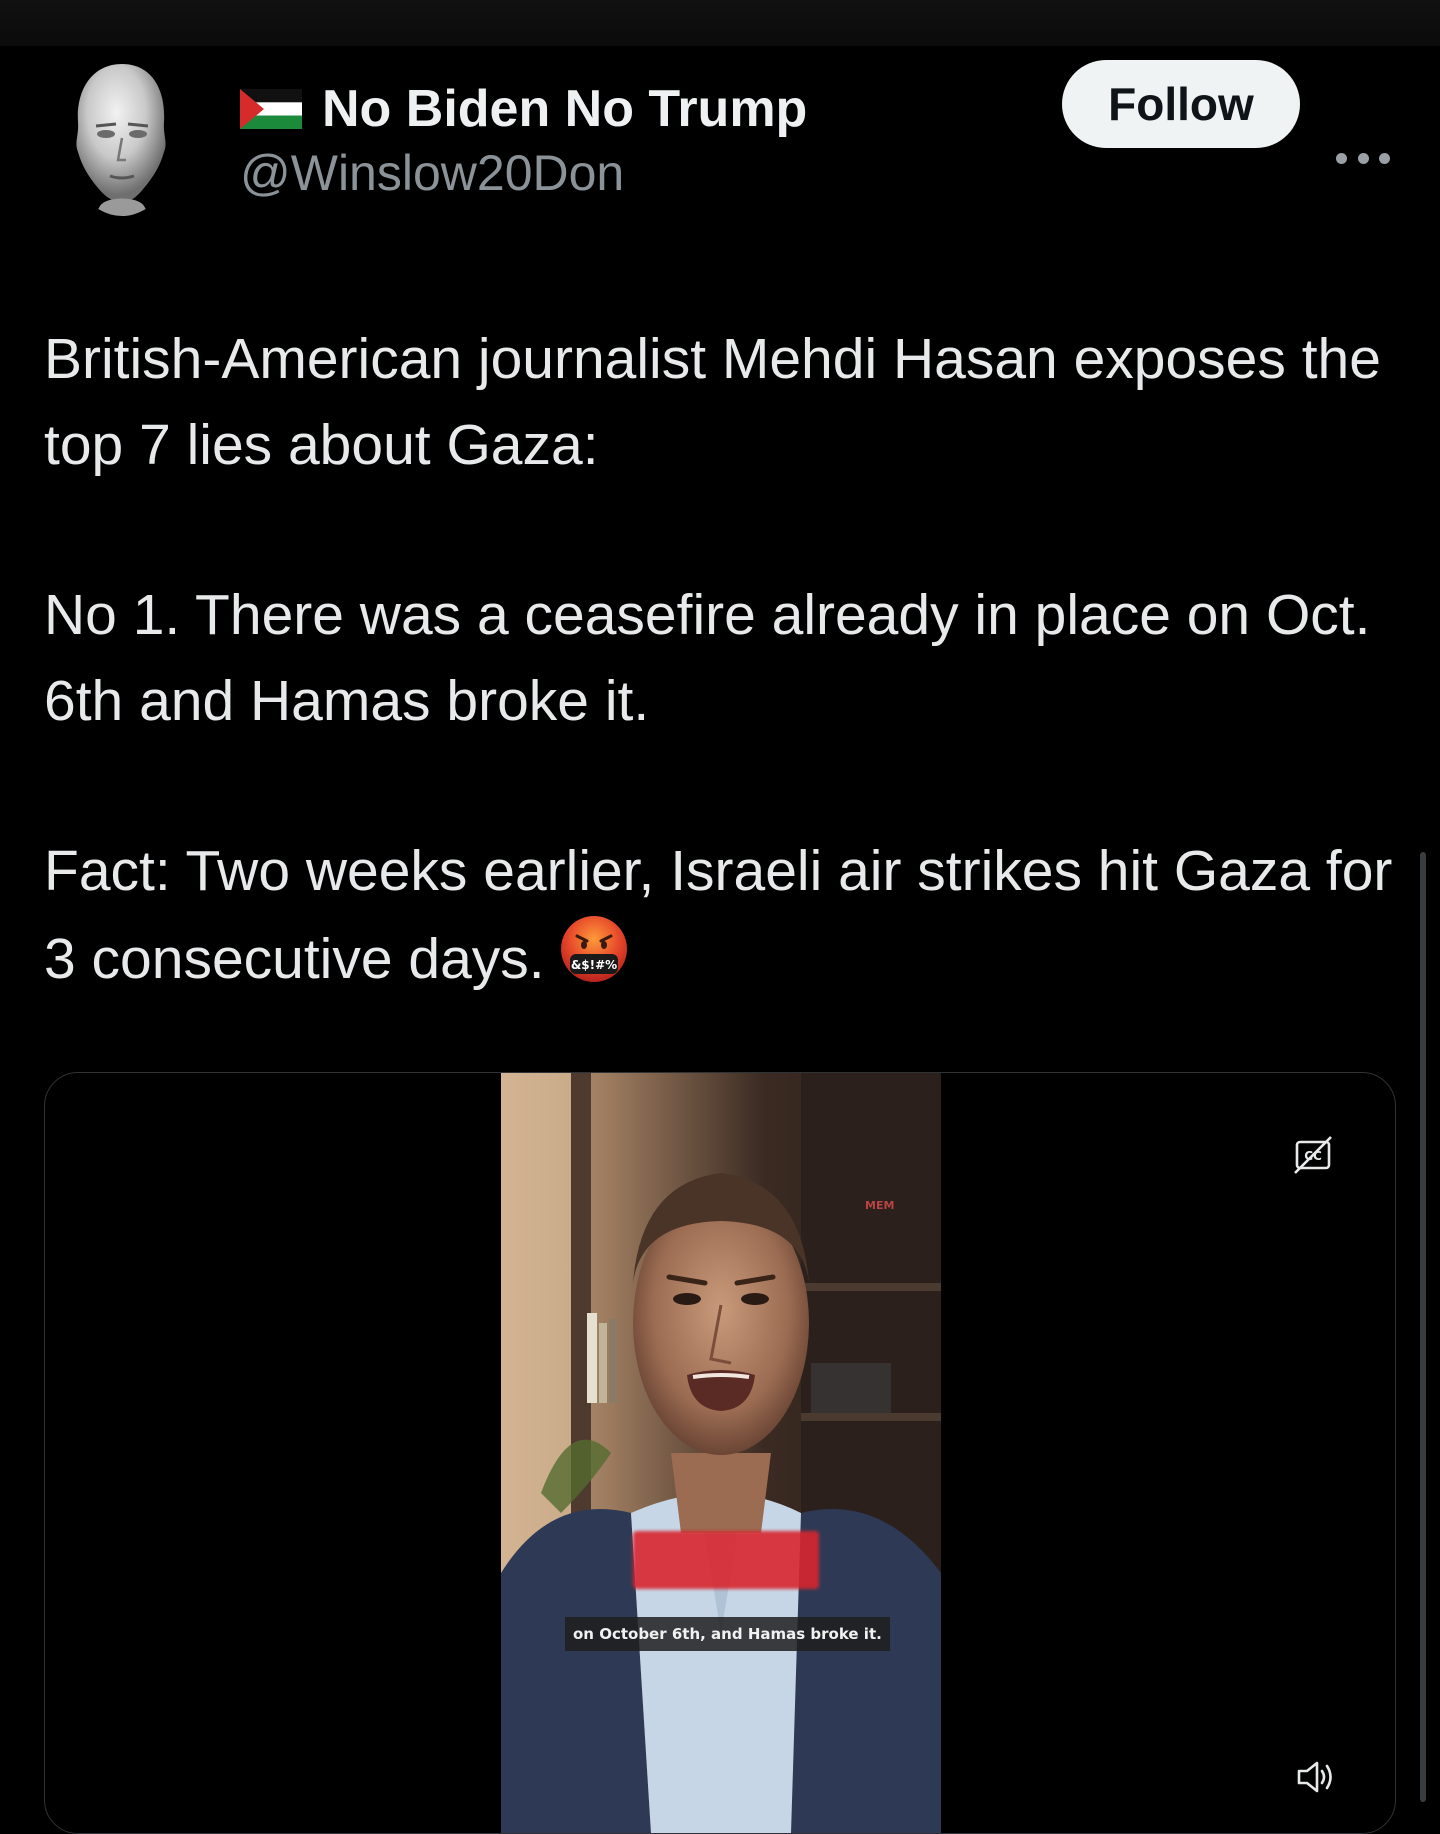 This screenshot has width=1440, height=1834. What do you see at coordinates (1313, 1155) in the screenshot?
I see `closed-captions-icon: CC` at bounding box center [1313, 1155].